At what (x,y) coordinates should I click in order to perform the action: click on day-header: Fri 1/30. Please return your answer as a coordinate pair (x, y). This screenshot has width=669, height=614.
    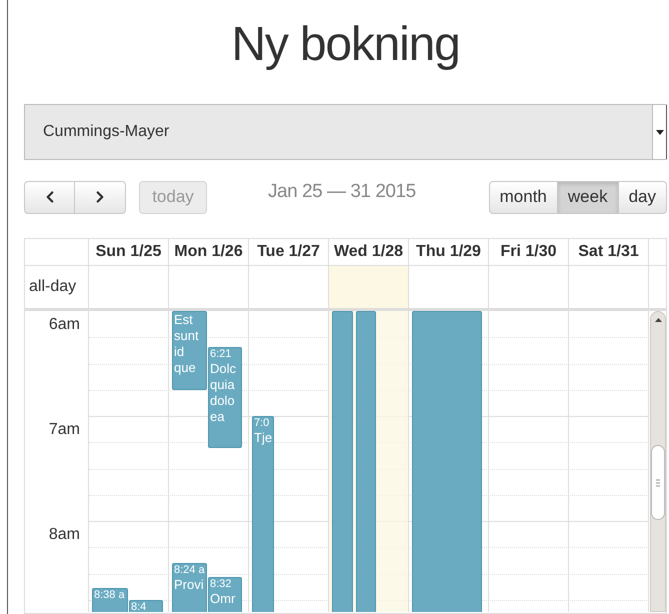
    Looking at the image, I should click on (529, 252).